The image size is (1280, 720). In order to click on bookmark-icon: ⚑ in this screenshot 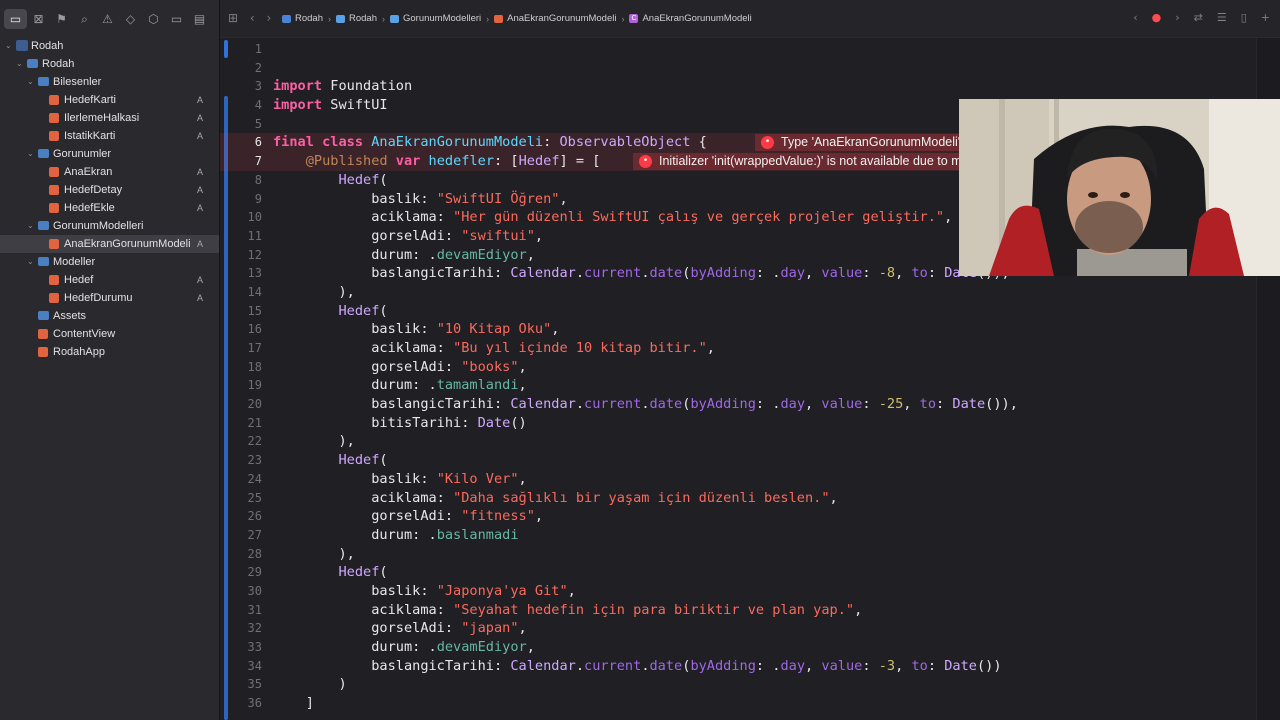, I will do `click(61, 19)`.